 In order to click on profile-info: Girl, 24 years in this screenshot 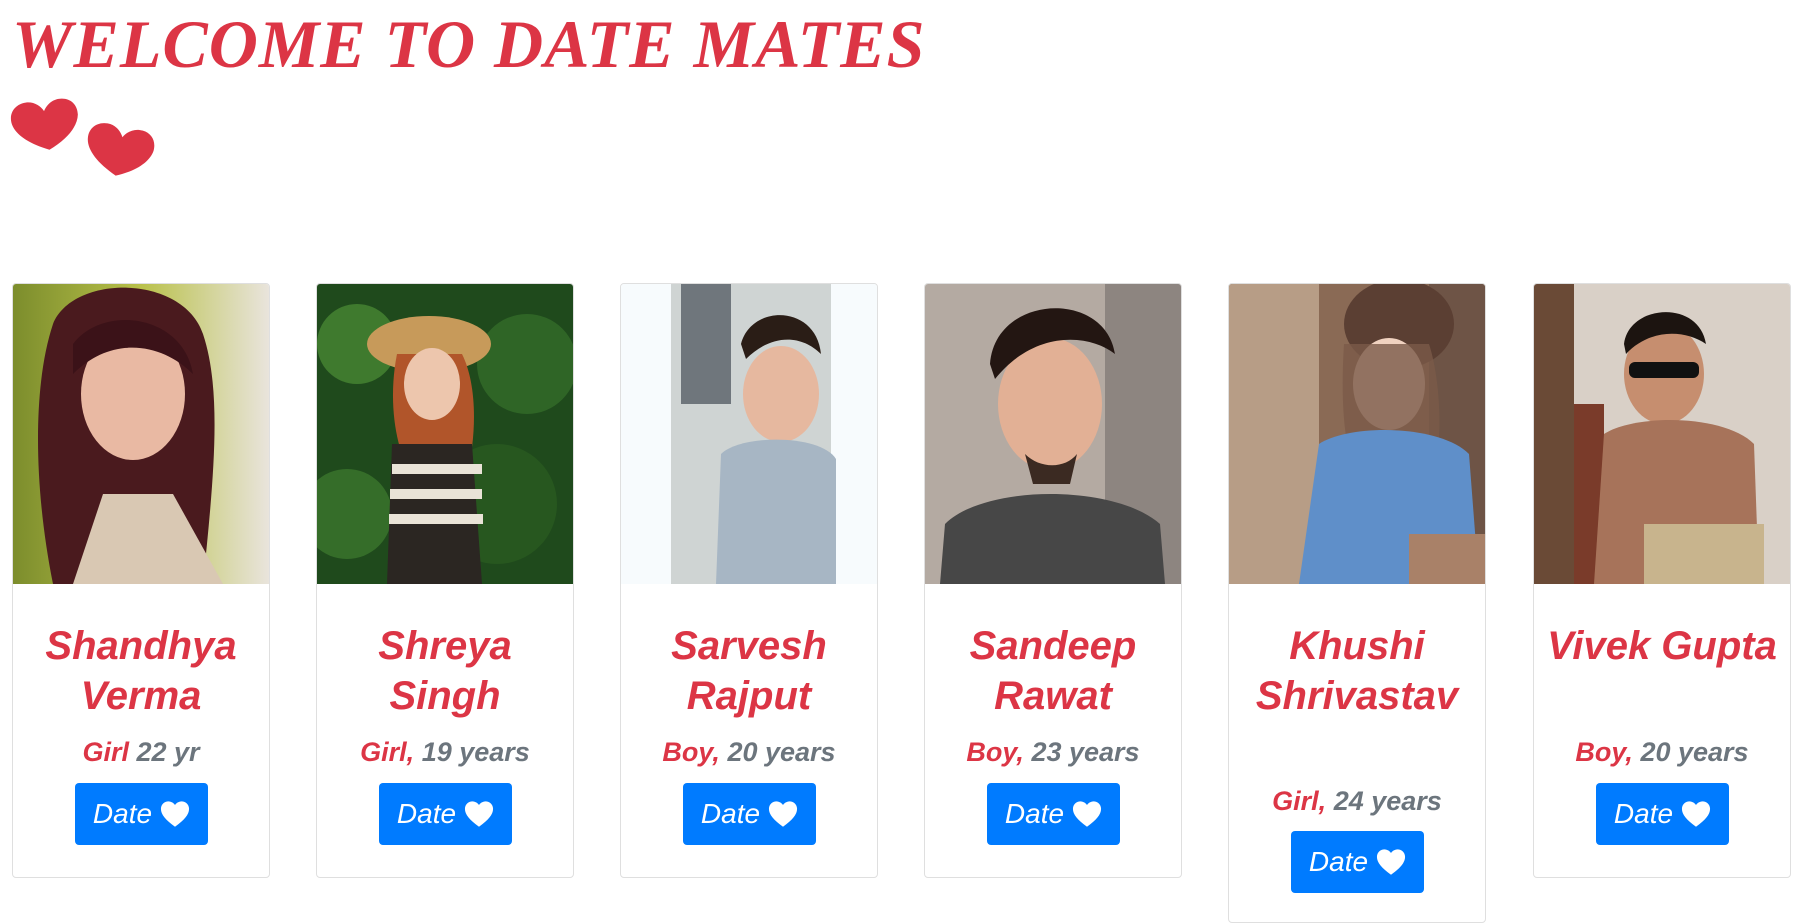, I will do `click(1357, 801)`.